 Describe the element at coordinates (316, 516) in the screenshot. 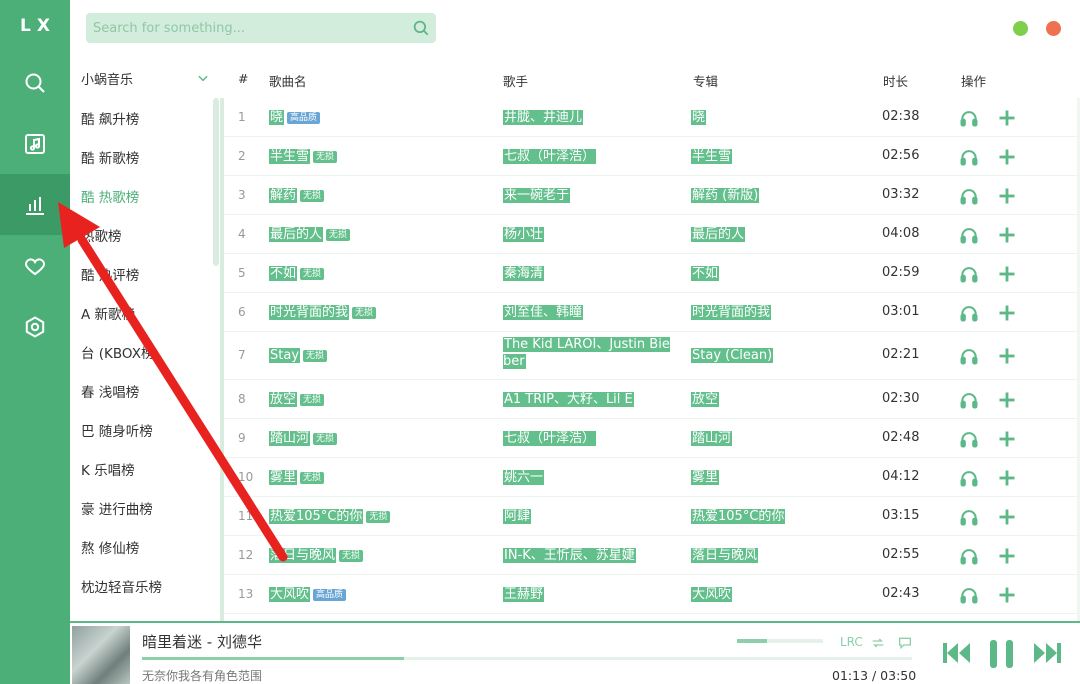

I see `song-name: 热爱105°C的你` at that location.